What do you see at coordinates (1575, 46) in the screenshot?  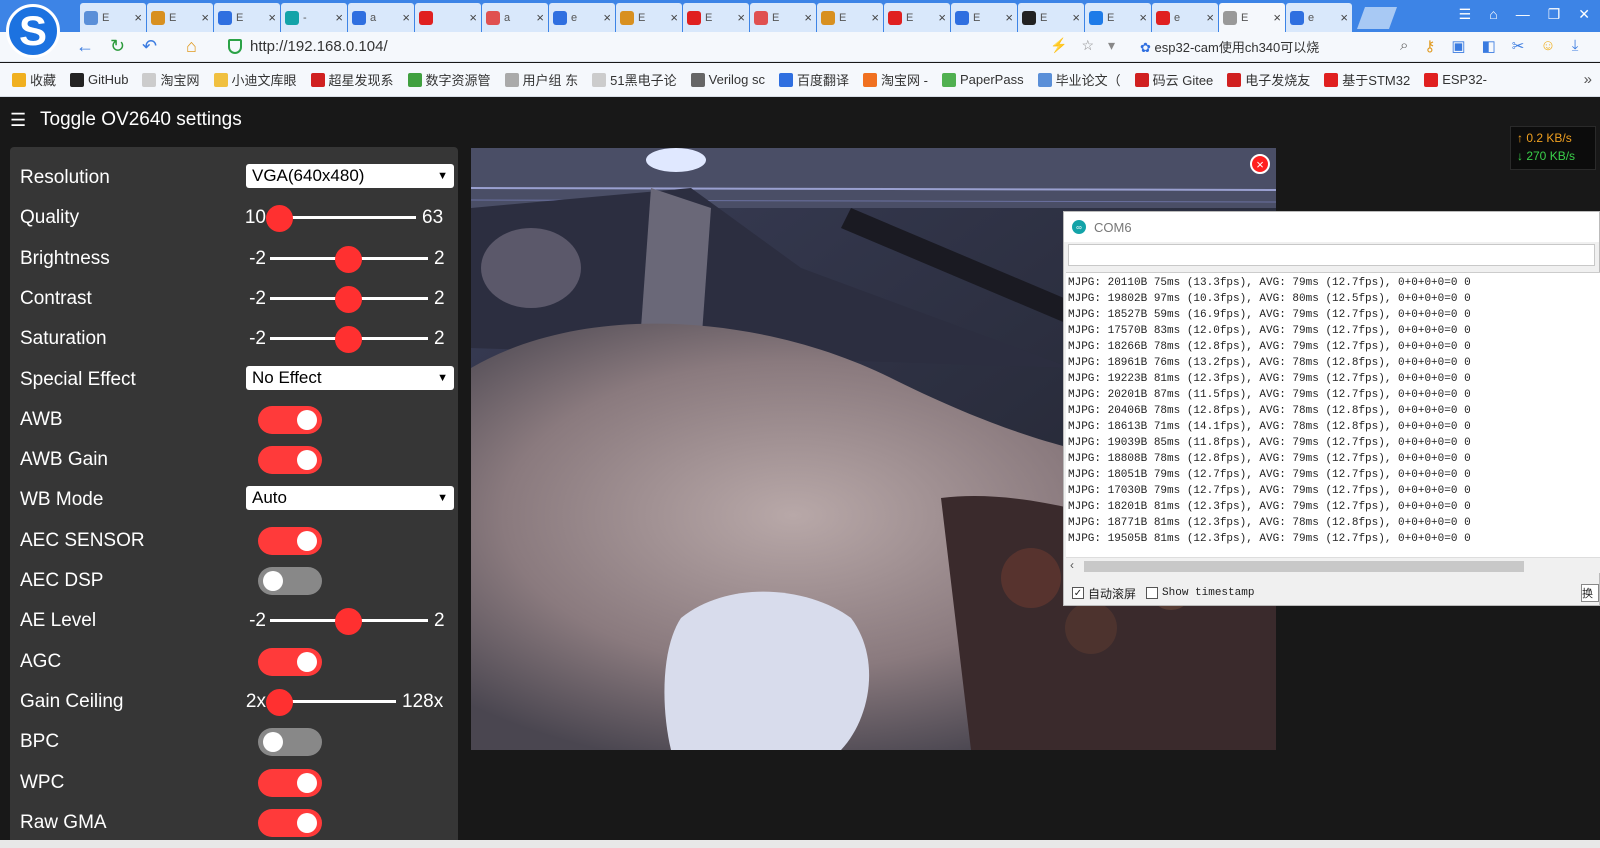 I see `download-icon: ⤓` at bounding box center [1575, 46].